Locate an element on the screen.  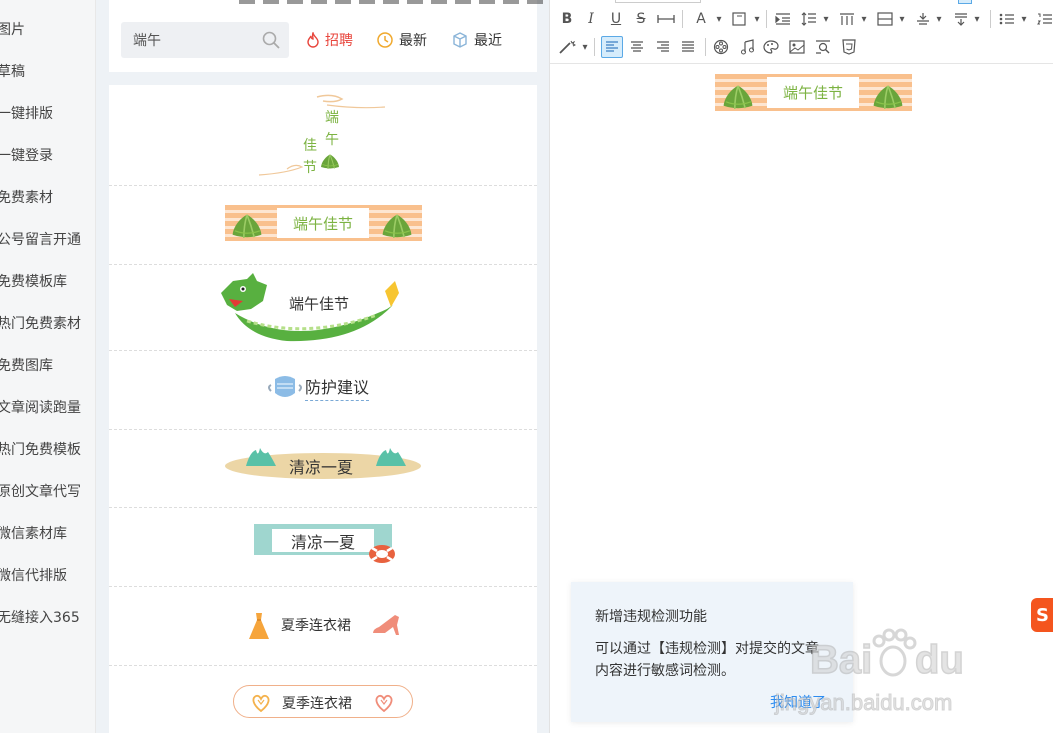
image-button is located at coordinates (797, 47).